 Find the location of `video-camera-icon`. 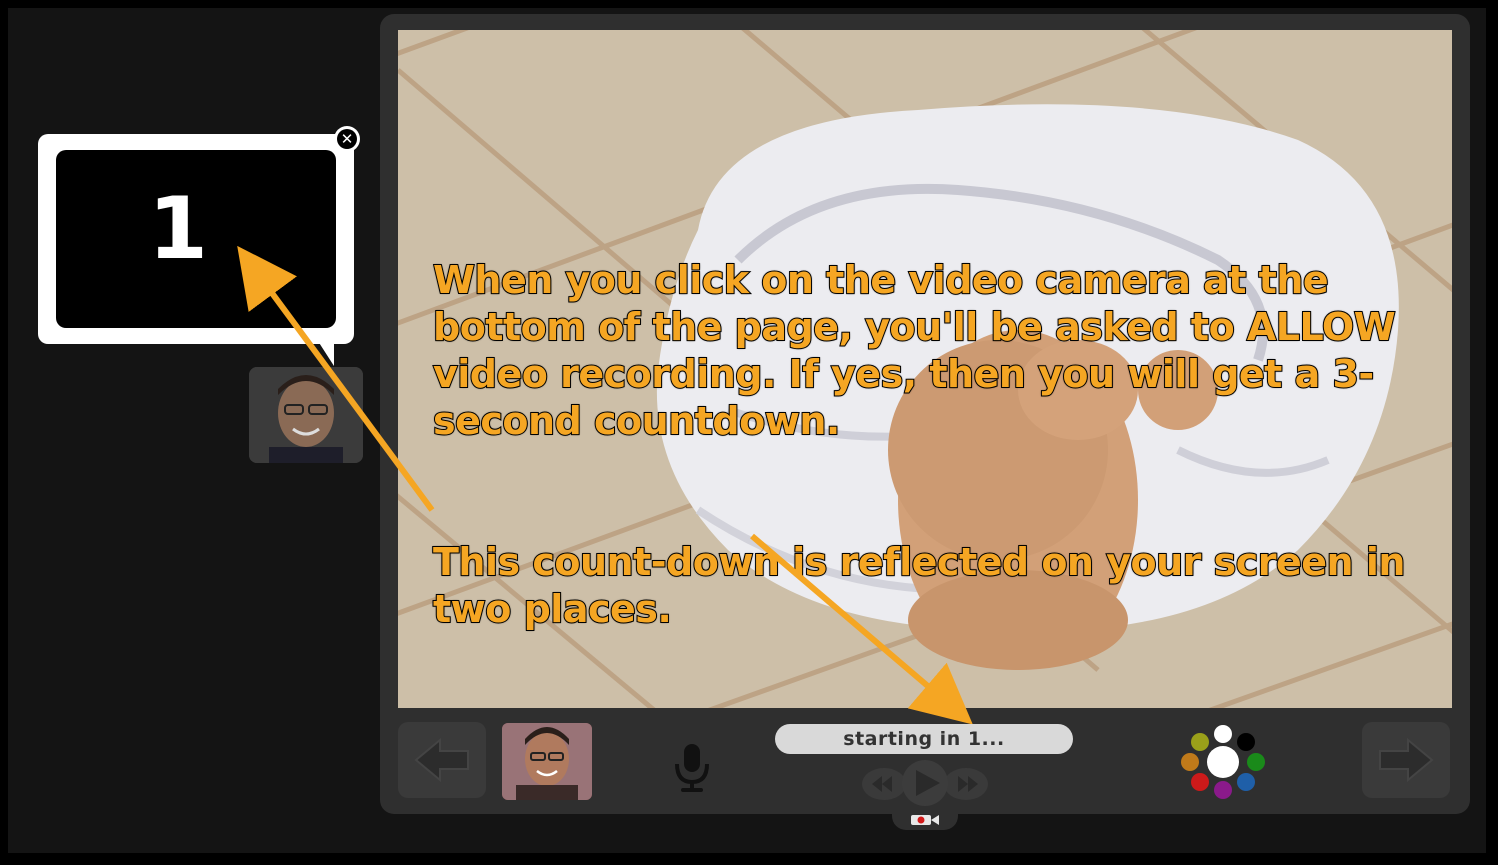

video-camera-icon is located at coordinates (925, 820).